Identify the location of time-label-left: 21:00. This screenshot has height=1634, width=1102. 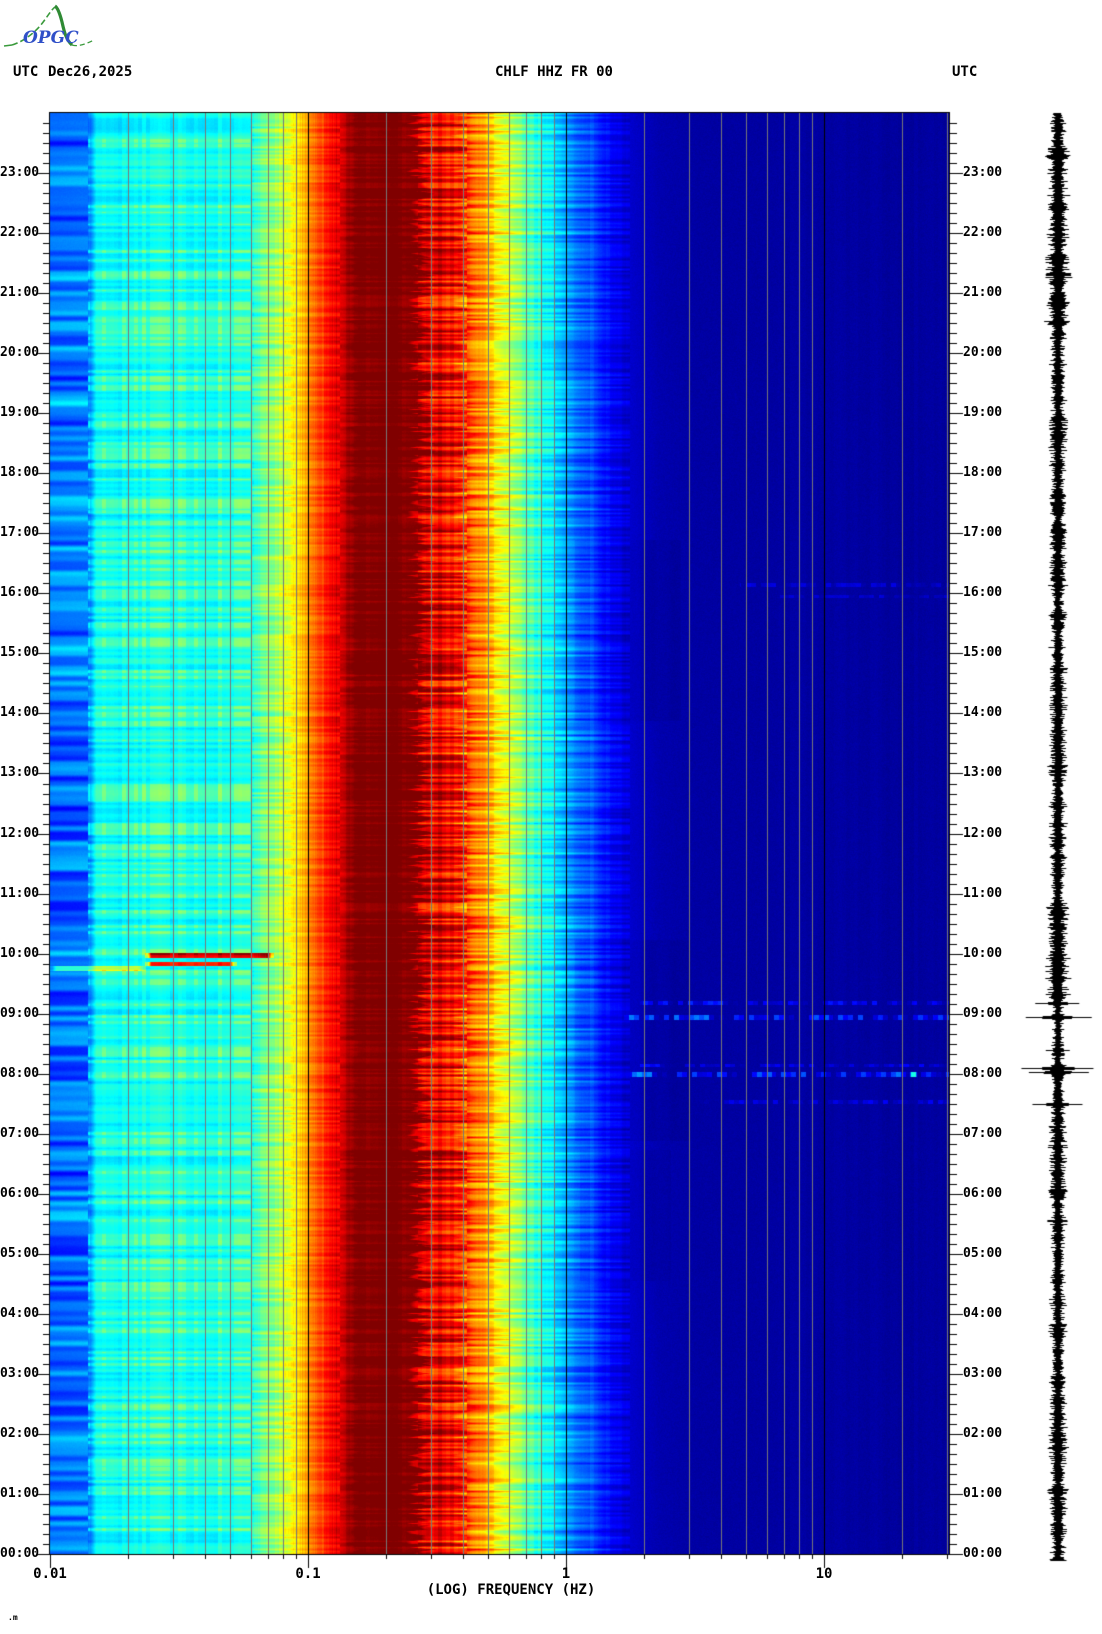
(20, 292).